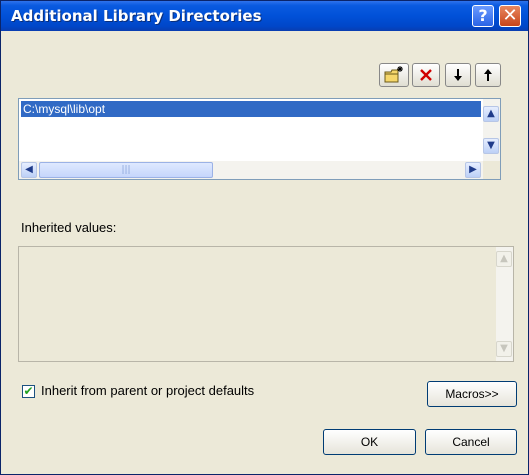  I want to click on chevron-left-icon: ◀, so click(29, 169).